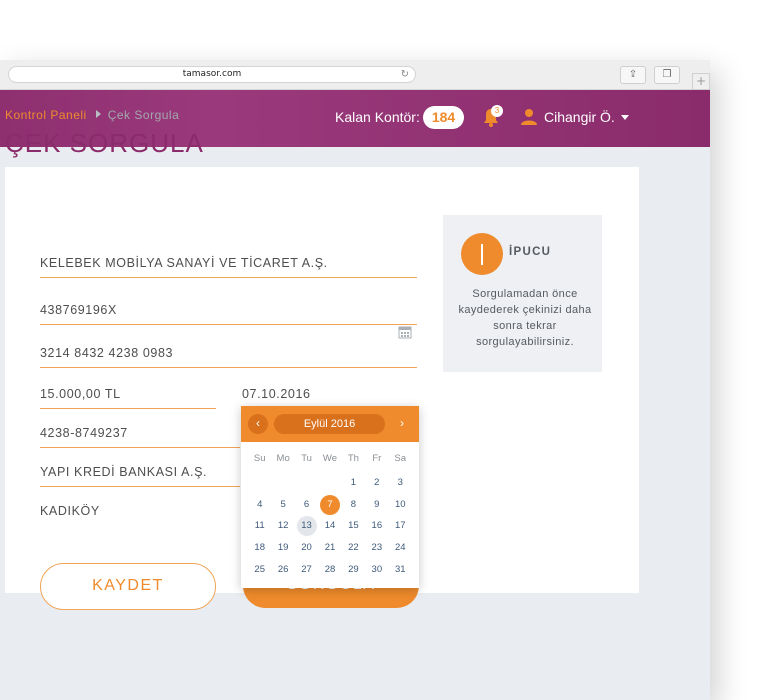 The height and width of the screenshot is (700, 760). What do you see at coordinates (140, 476) in the screenshot?
I see `bank-field: YAPI KREDİ BANKASI A.Ş.` at bounding box center [140, 476].